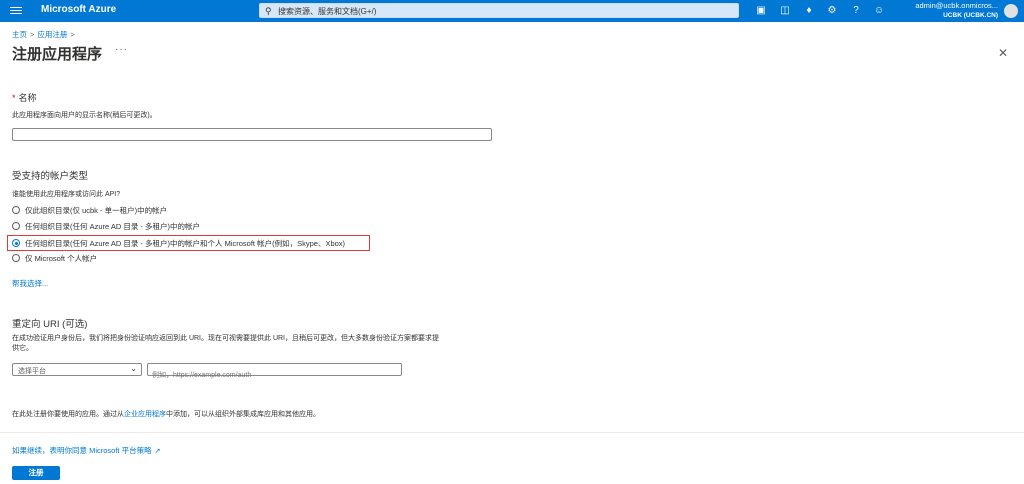 Image resolution: width=1024 pixels, height=484 pixels. What do you see at coordinates (272, 375) in the screenshot?
I see `redirect-uri-input` at bounding box center [272, 375].